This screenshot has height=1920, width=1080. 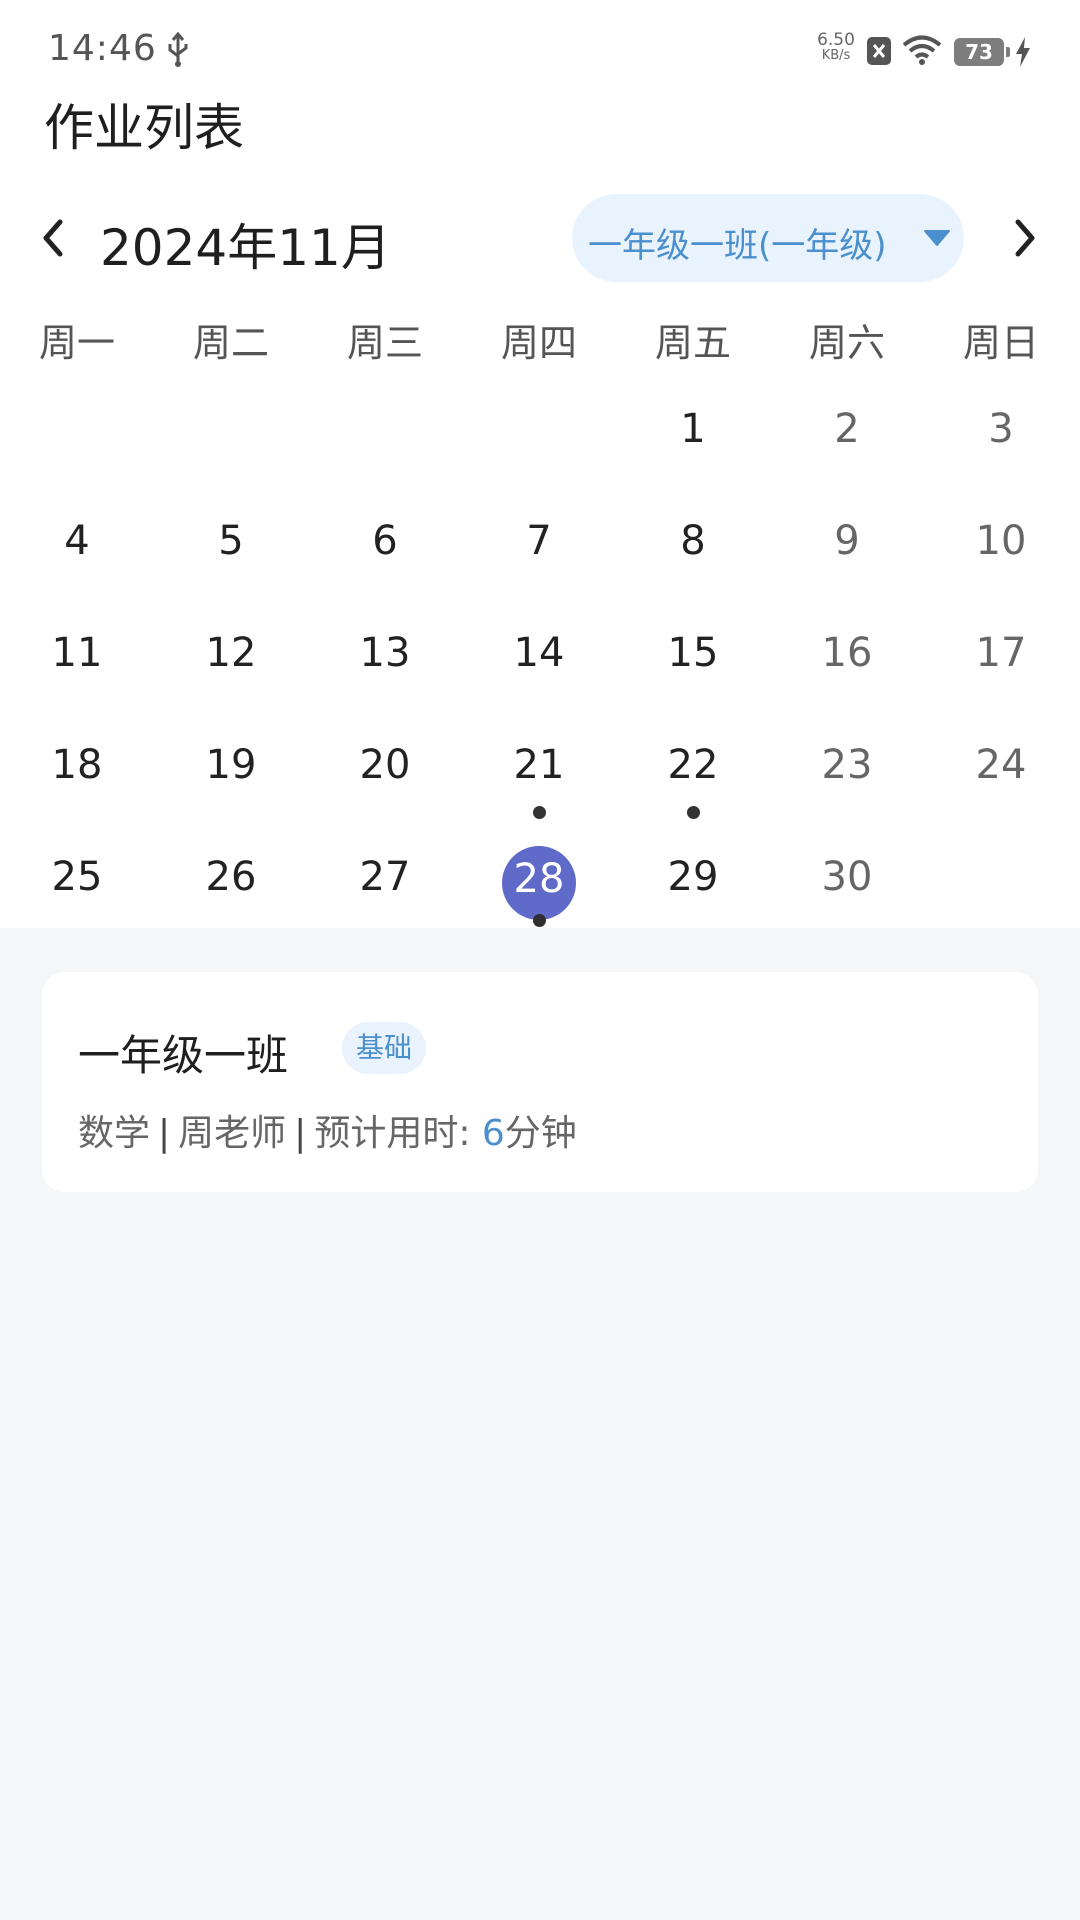 I want to click on wifi-icon, so click(x=922, y=50).